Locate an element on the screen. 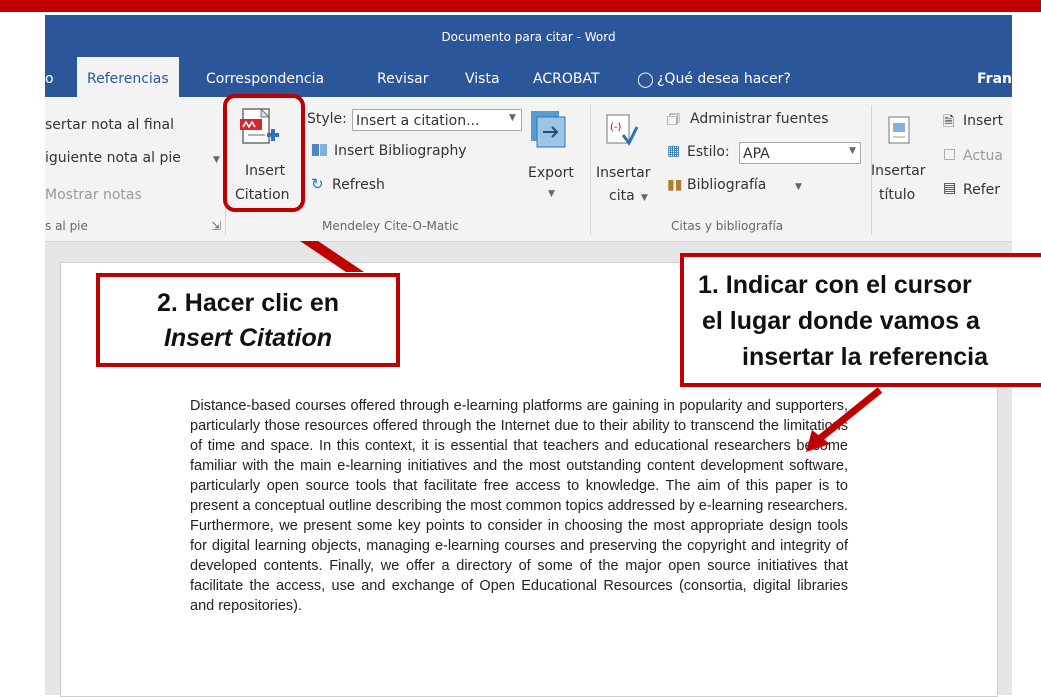 The width and height of the screenshot is (1041, 697). callout-step-1-line-2: el lugar donde vamos a is located at coordinates (841, 321).